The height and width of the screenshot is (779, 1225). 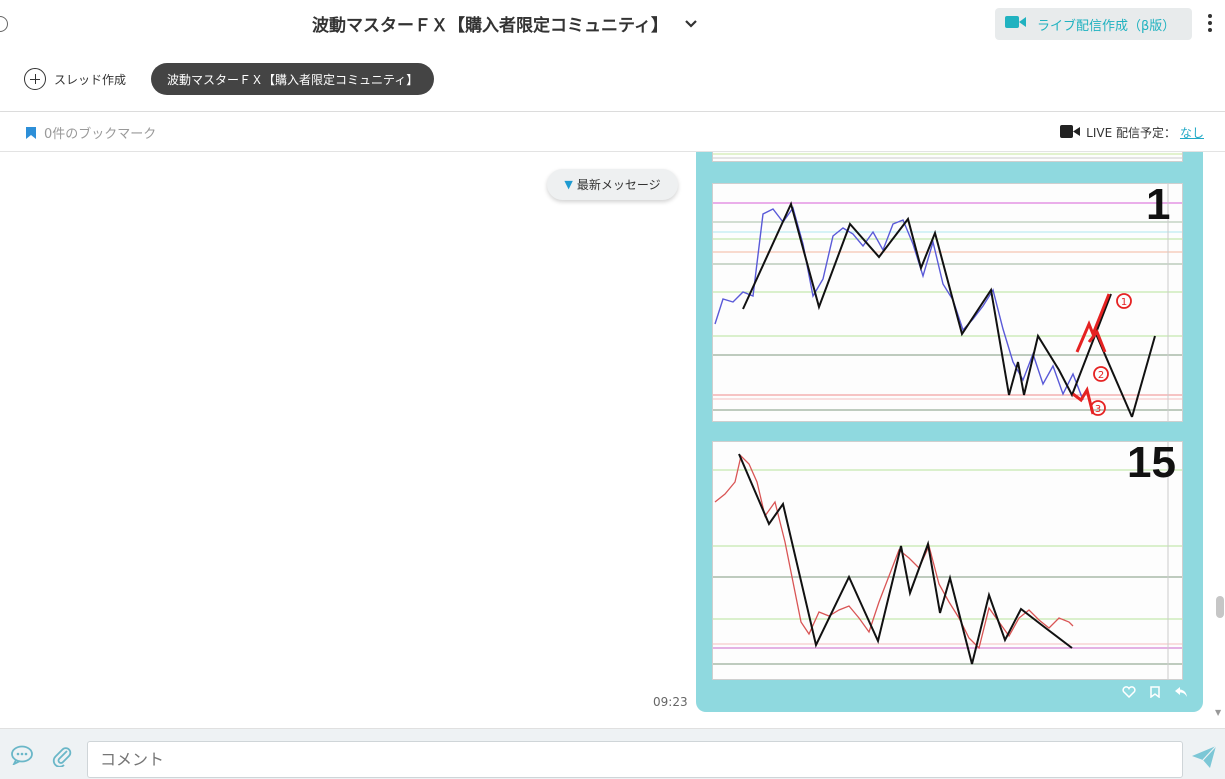 I want to click on composer-bar, so click(x=612, y=753).